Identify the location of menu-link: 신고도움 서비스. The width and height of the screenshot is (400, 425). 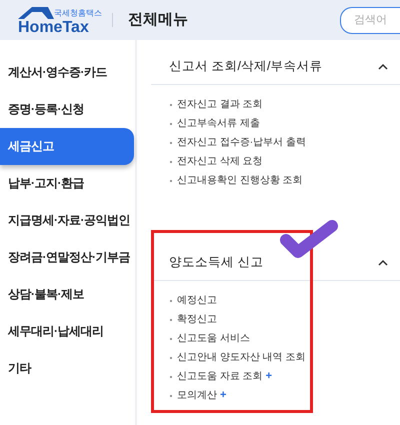
(213, 338).